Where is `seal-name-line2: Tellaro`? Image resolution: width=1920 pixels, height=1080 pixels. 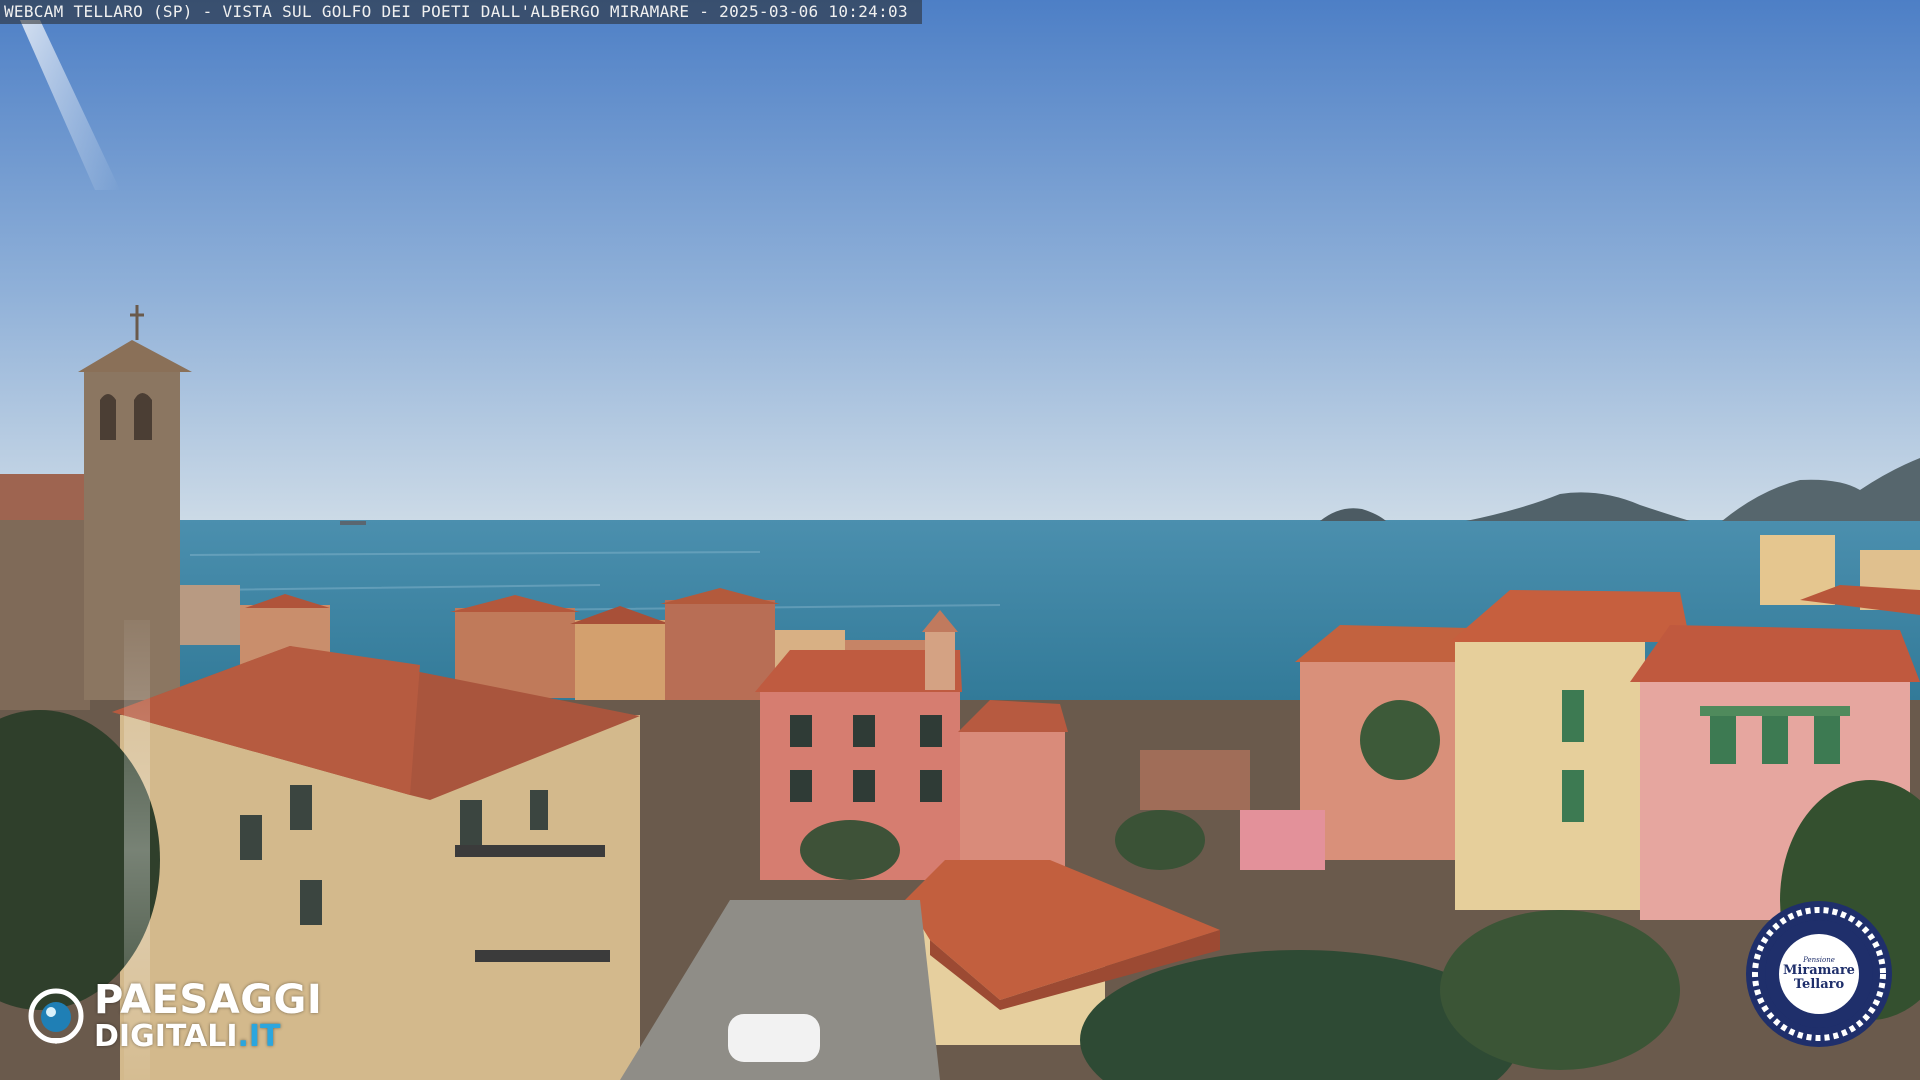 seal-name-line2: Tellaro is located at coordinates (1819, 984).